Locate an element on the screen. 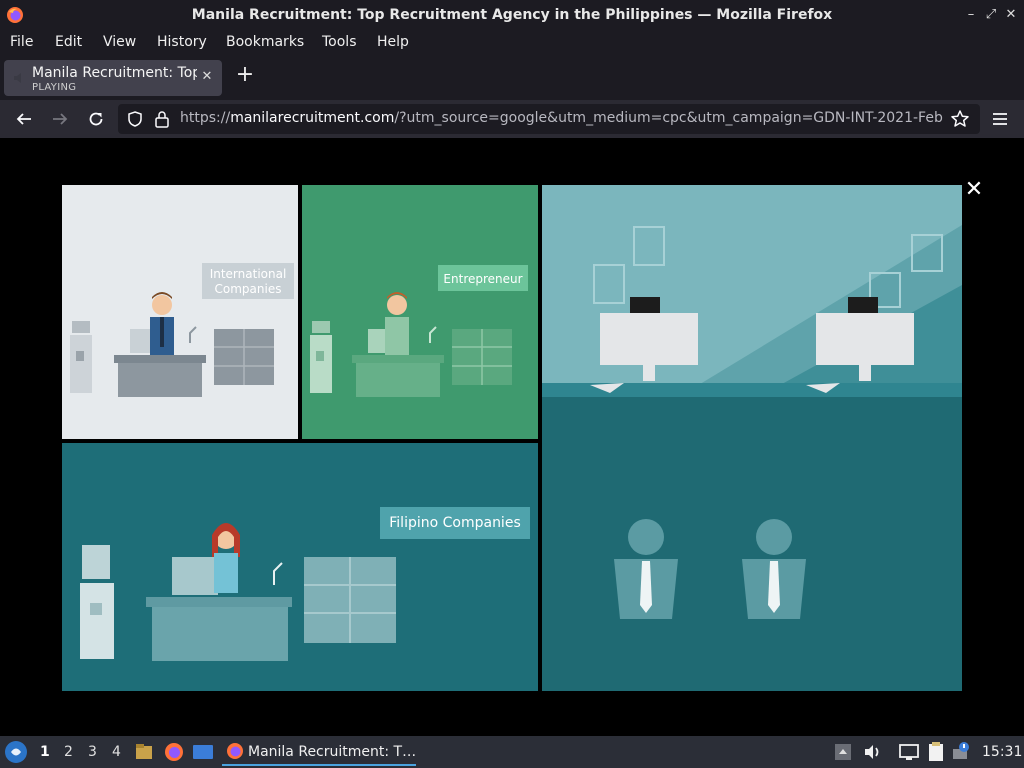 The height and width of the screenshot is (768, 1024). firefox-launcher-icon is located at coordinates (174, 752).